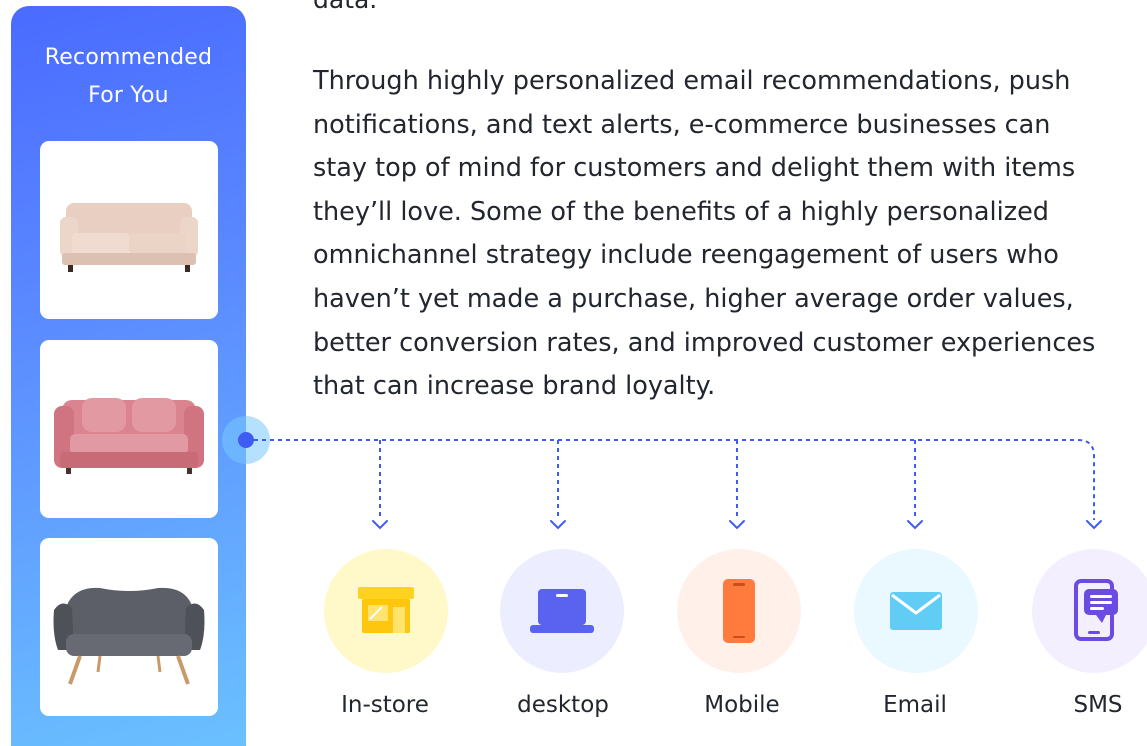  I want to click on channel-label-desktop: desktop, so click(563, 705).